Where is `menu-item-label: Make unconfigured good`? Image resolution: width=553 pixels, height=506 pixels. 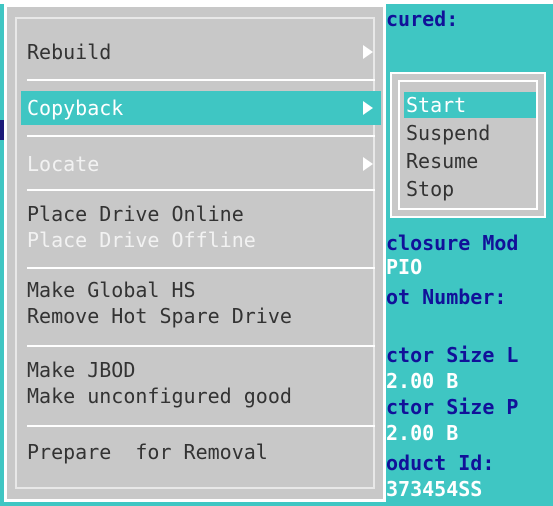
menu-item-label: Make unconfigured good is located at coordinates (159, 396).